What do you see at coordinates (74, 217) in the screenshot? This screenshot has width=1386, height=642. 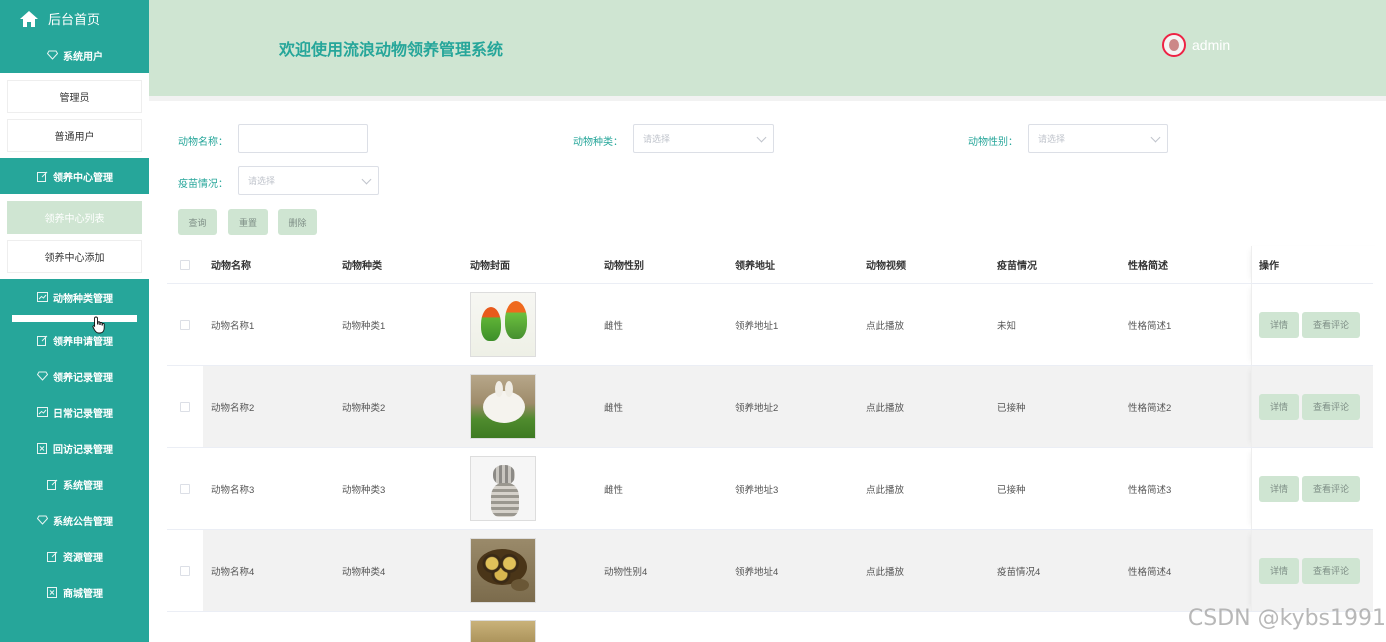 I see `submenu-item-center-list: 领养中心列表` at bounding box center [74, 217].